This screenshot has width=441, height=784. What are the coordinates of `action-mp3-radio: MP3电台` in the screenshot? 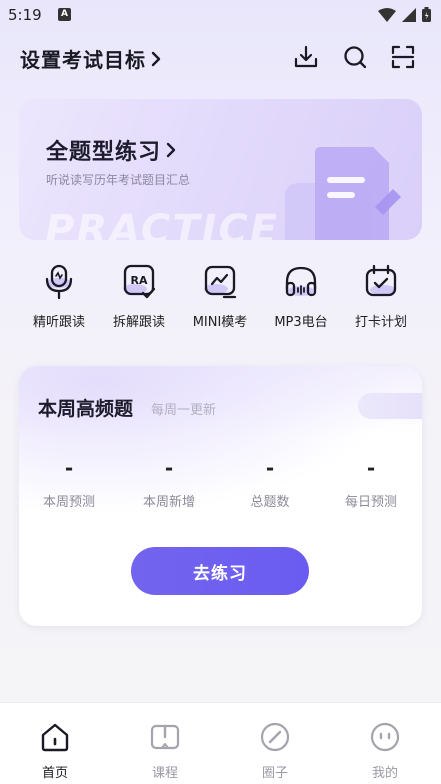 It's located at (301, 296).